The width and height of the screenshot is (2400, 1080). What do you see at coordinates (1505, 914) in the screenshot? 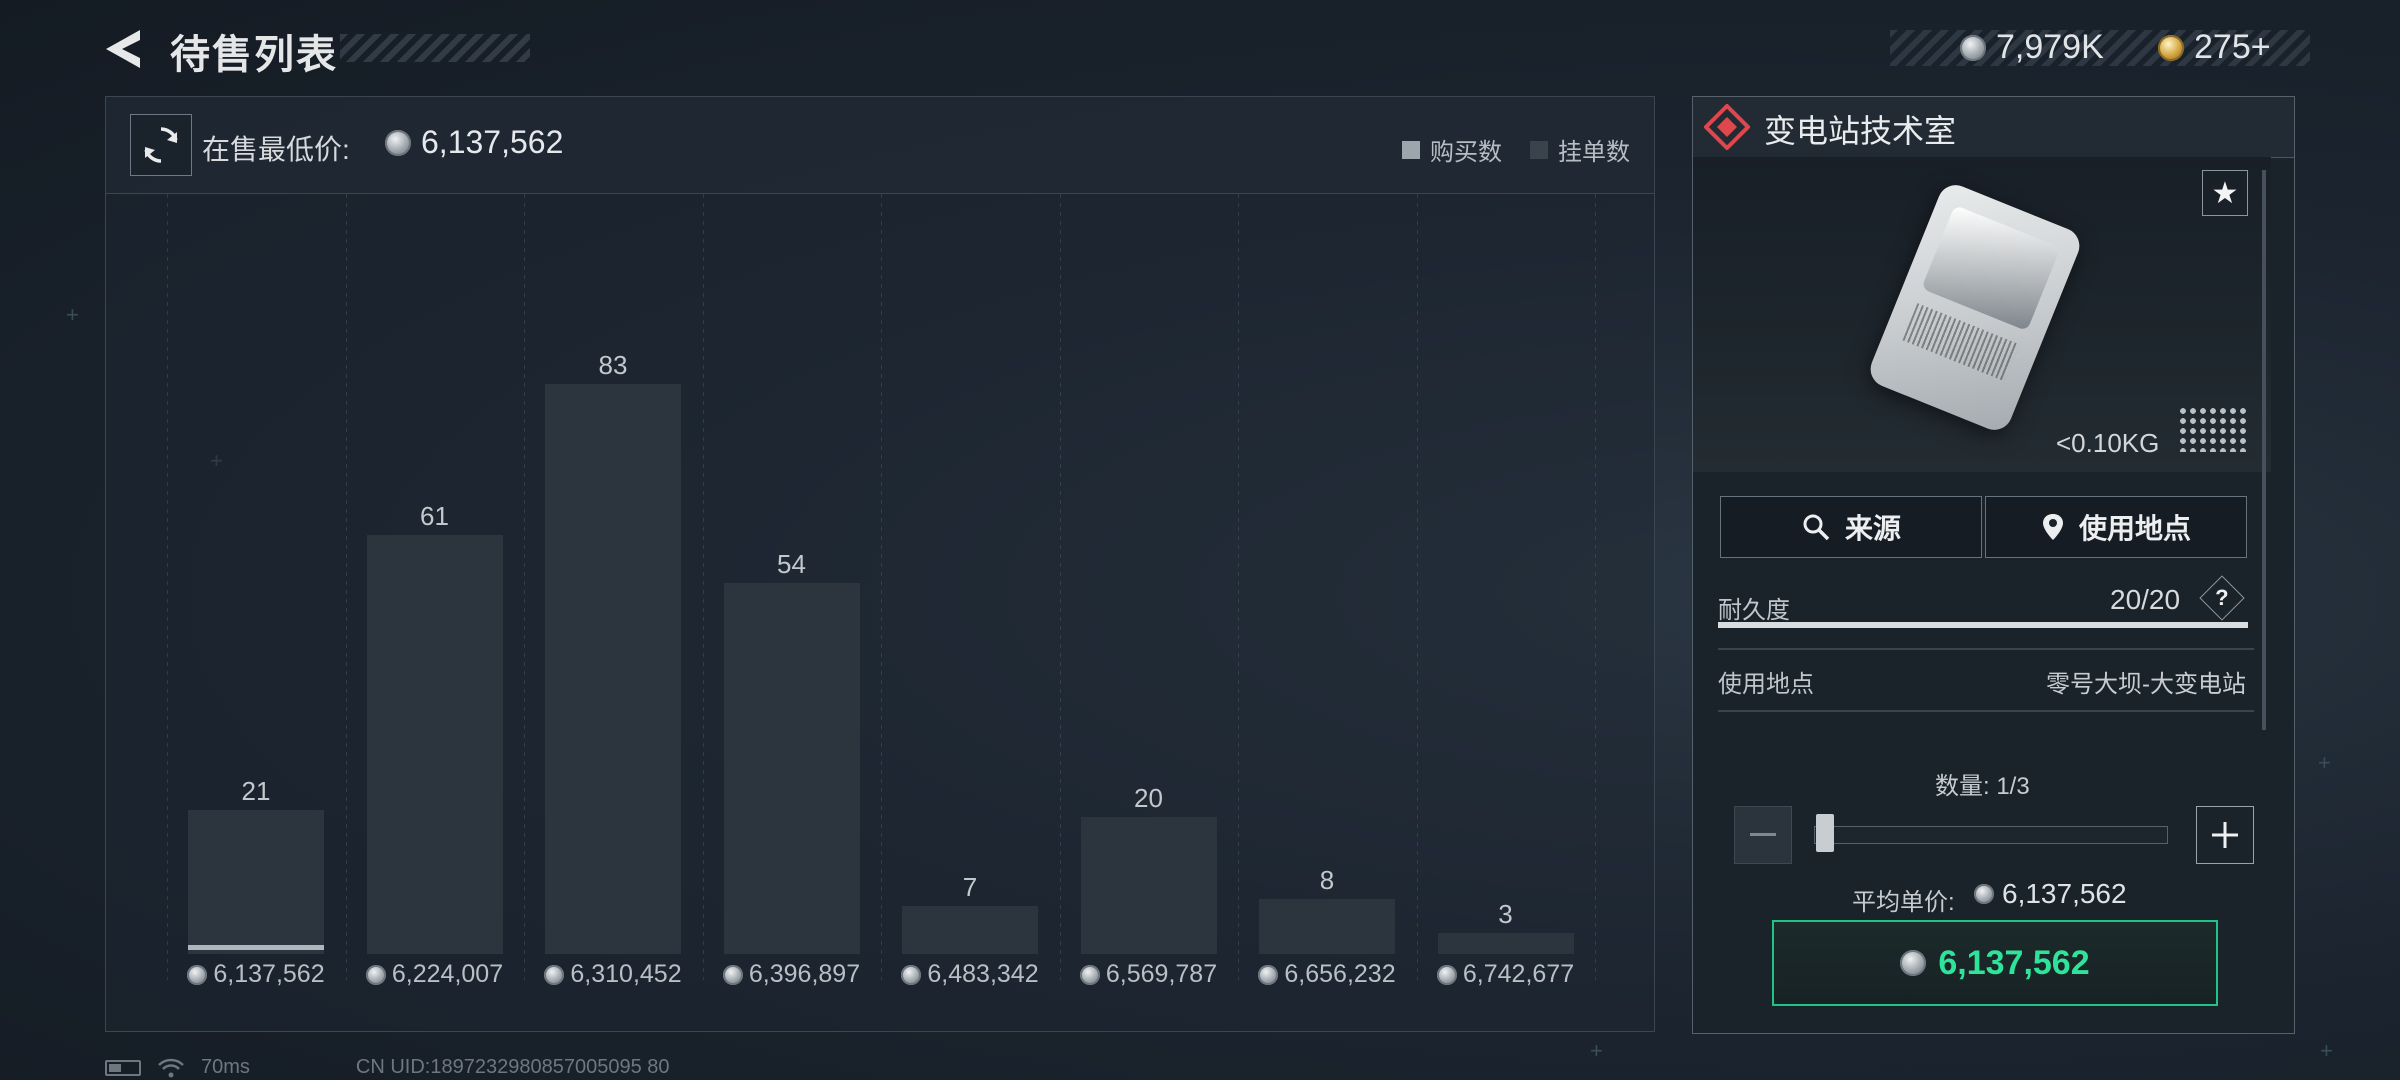
I see `bar-value-label: 3` at bounding box center [1505, 914].